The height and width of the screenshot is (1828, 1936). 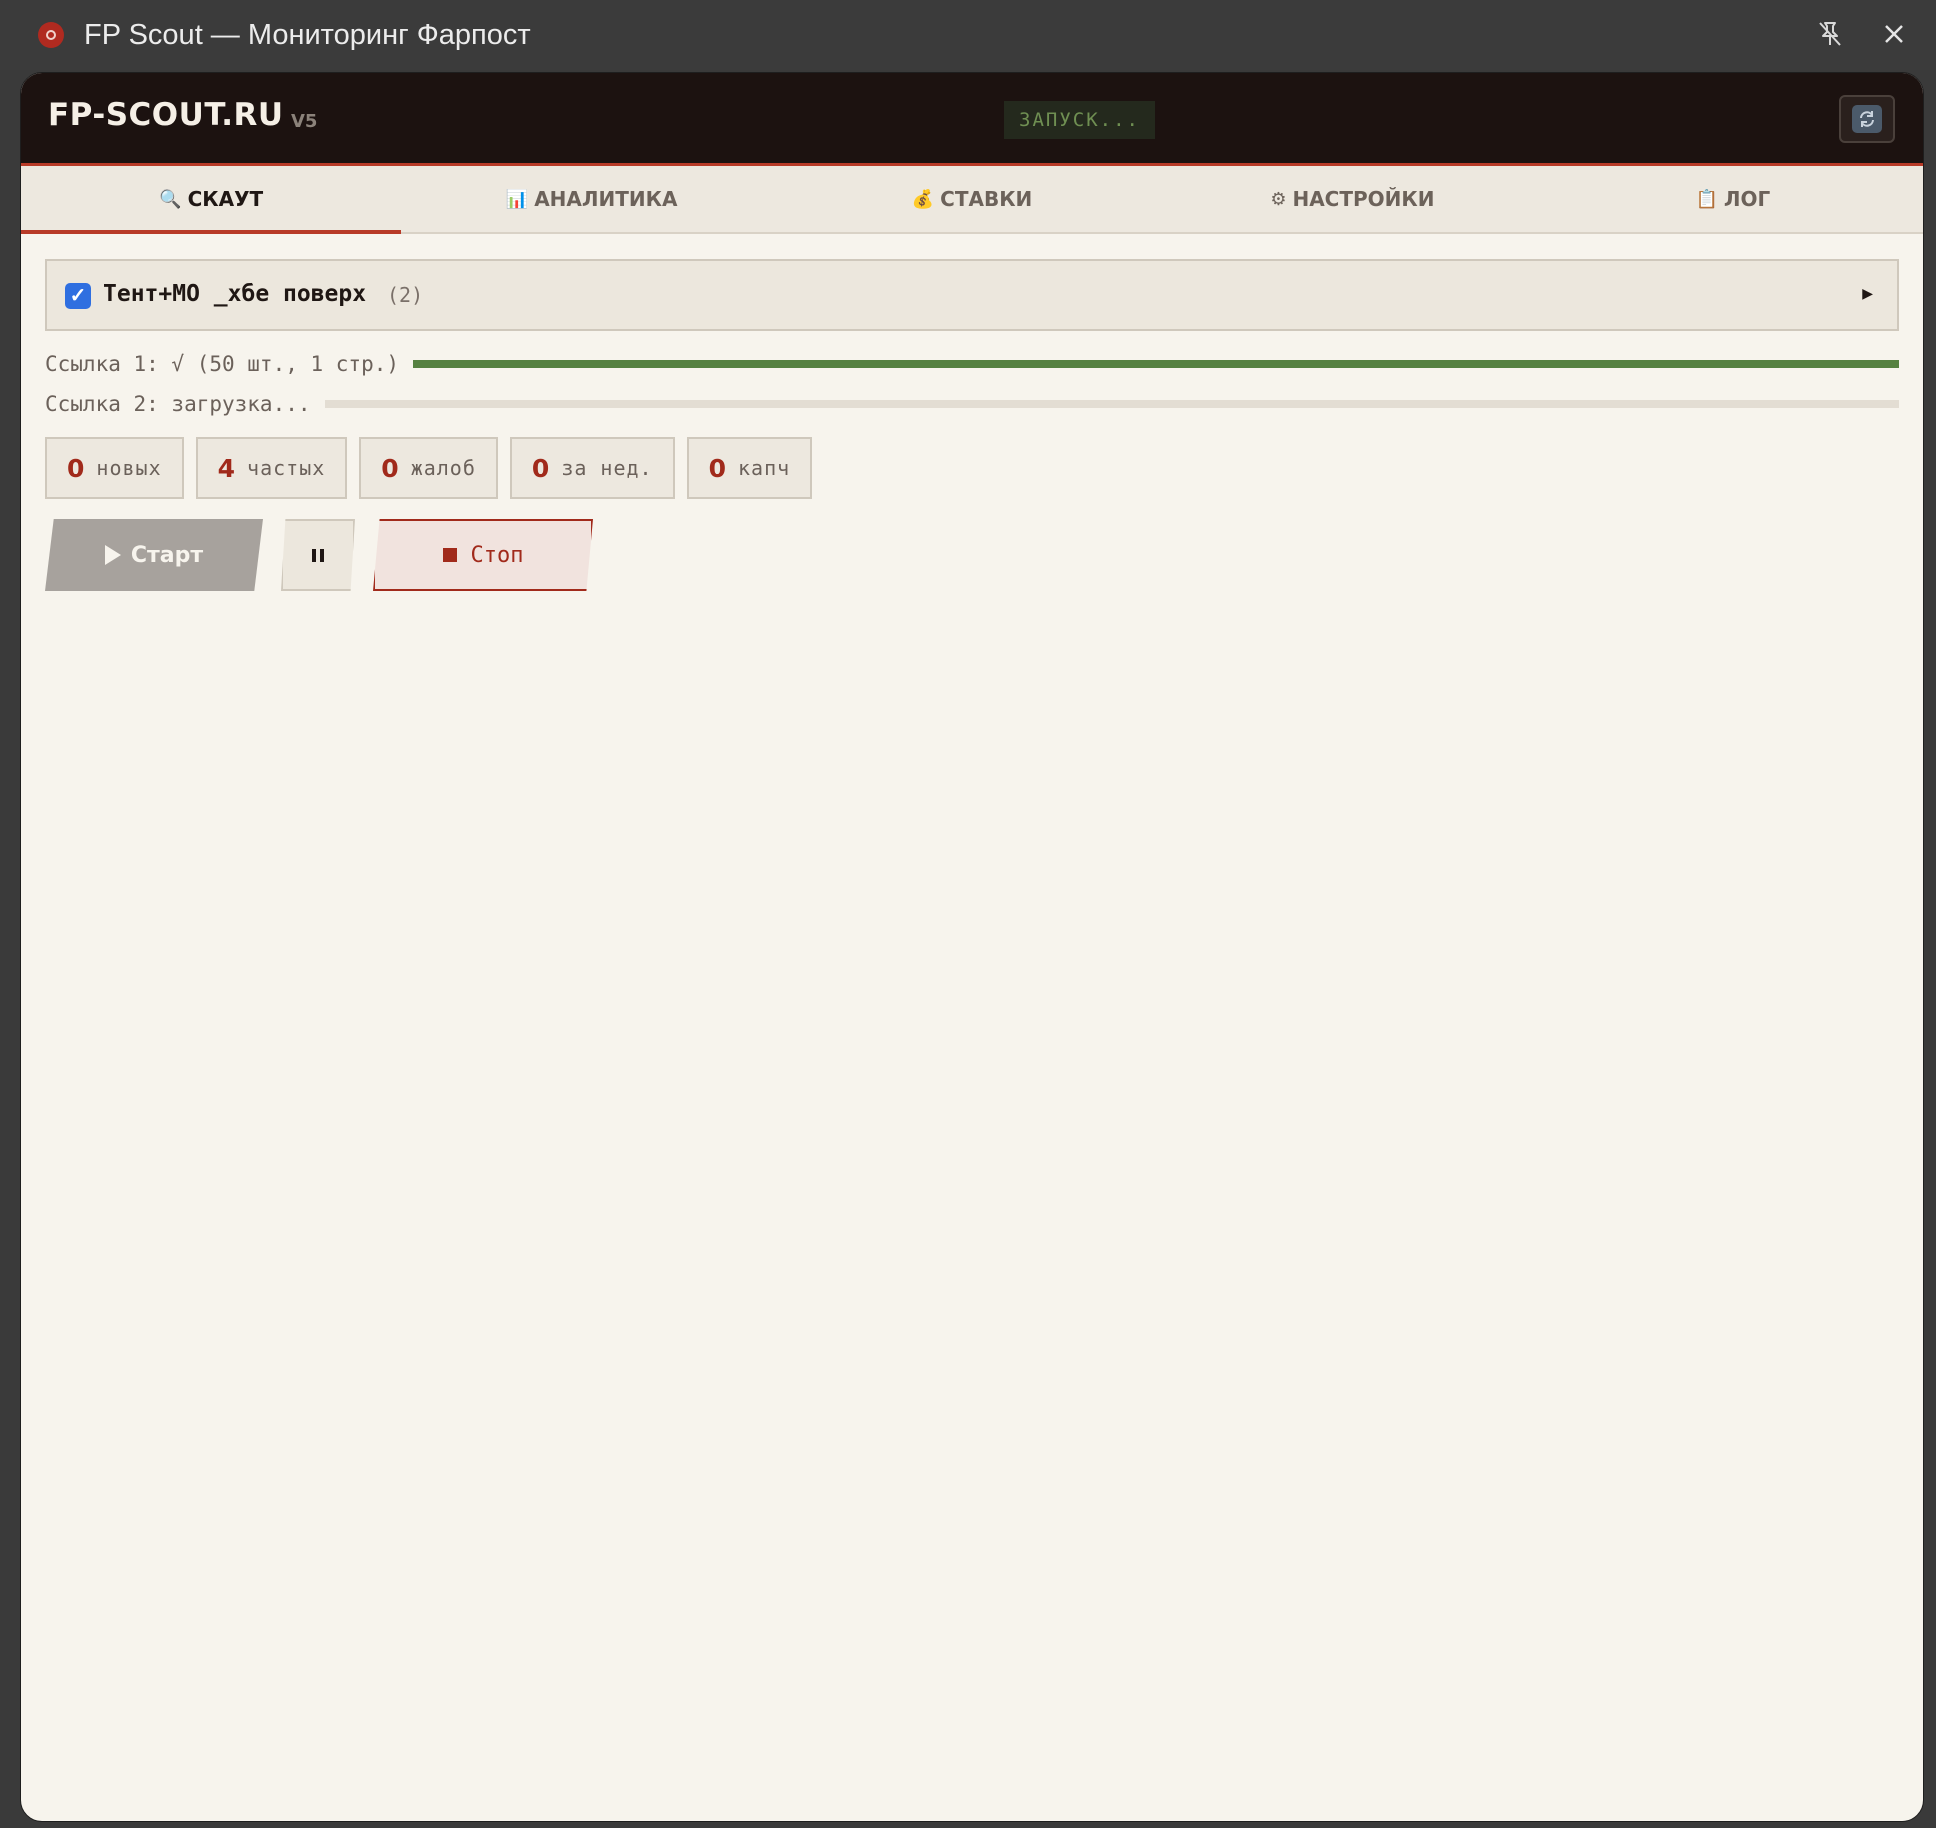 What do you see at coordinates (1830, 34) in the screenshot?
I see `pin-icon` at bounding box center [1830, 34].